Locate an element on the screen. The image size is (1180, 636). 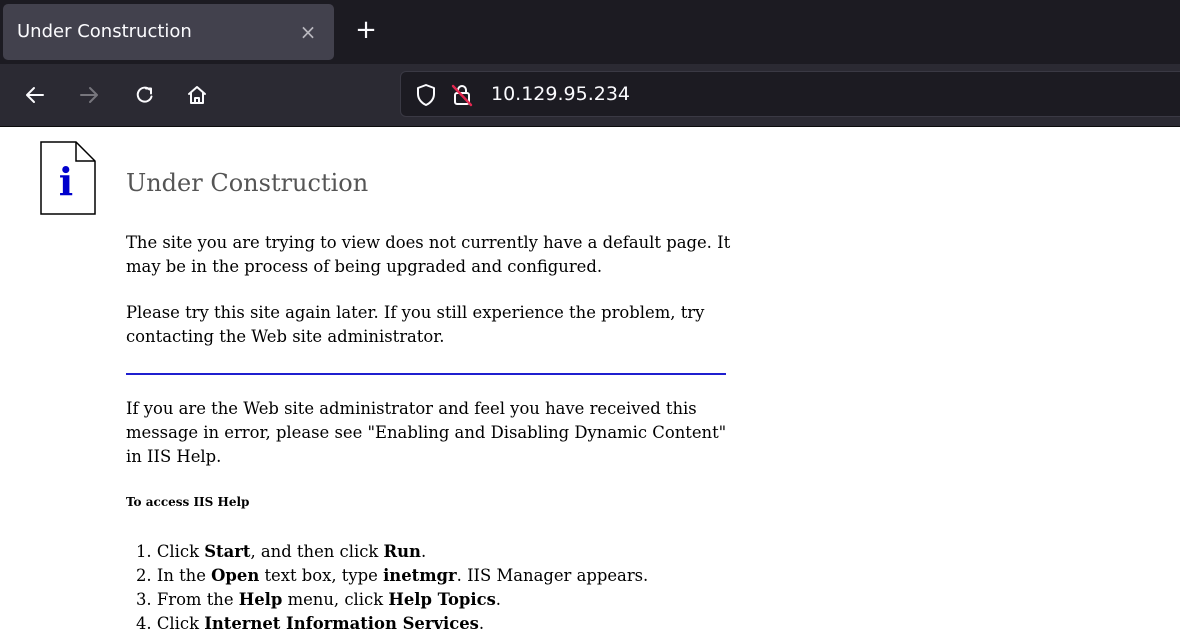
home-icon is located at coordinates (197, 95).